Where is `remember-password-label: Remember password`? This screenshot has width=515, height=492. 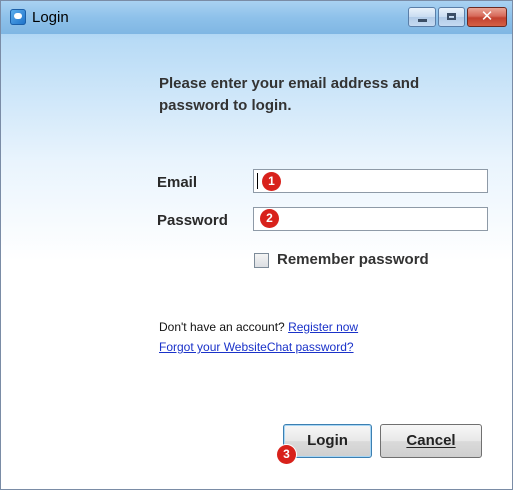
remember-password-label: Remember password is located at coordinates (353, 259).